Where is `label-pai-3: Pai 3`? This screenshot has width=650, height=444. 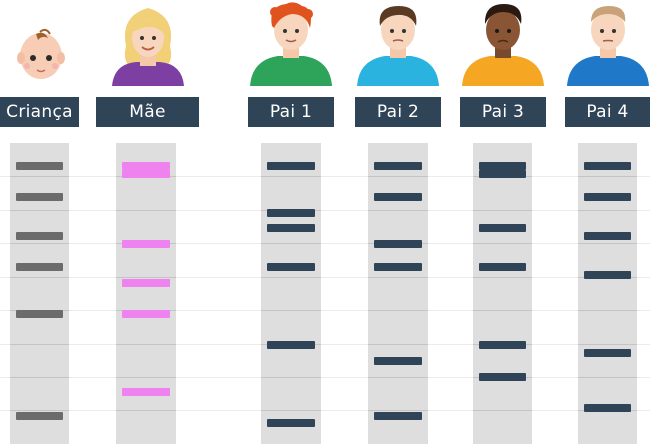
label-pai-3: Pai 3 is located at coordinates (503, 112).